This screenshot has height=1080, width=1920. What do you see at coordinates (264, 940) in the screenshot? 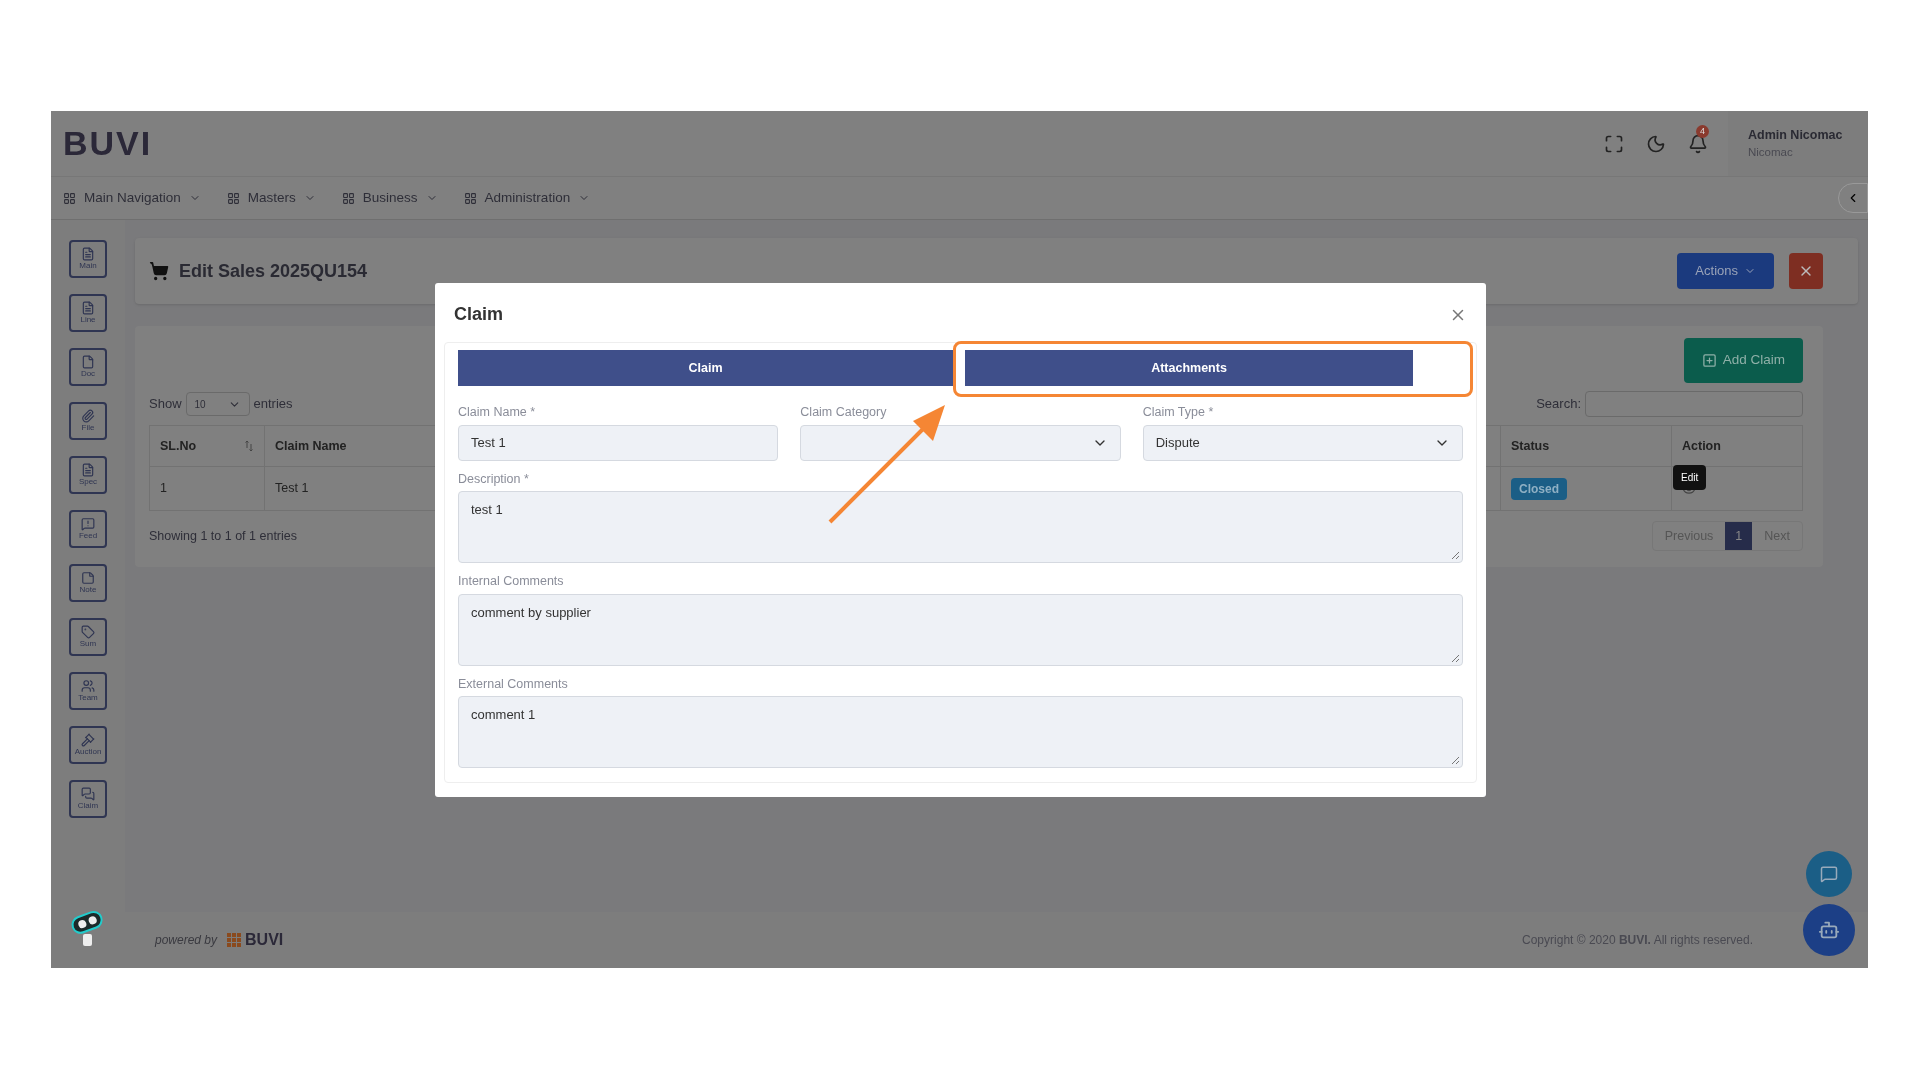
I see `footer-logo: BUVI` at bounding box center [264, 940].